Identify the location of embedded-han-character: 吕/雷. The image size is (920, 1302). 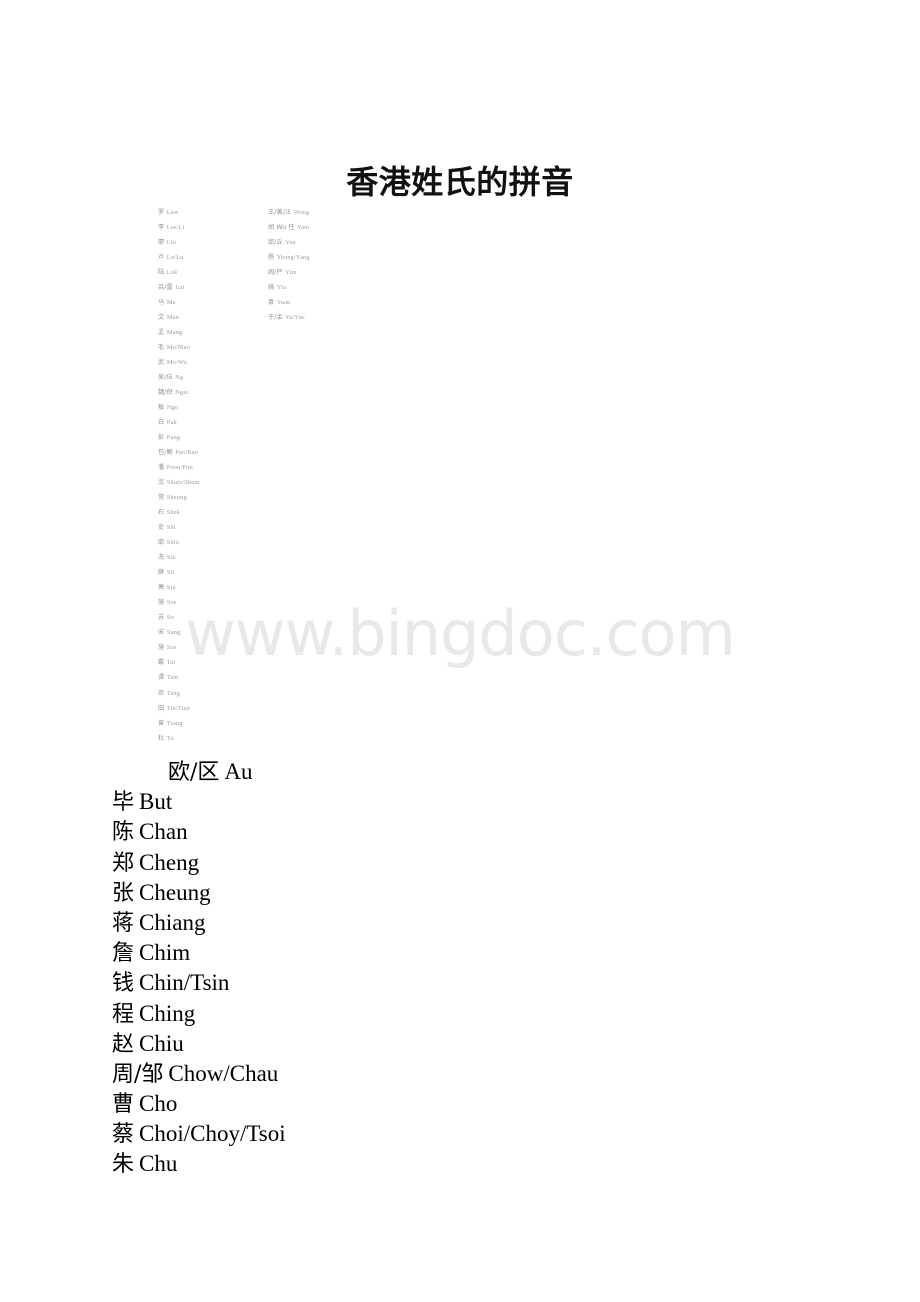
(165, 288).